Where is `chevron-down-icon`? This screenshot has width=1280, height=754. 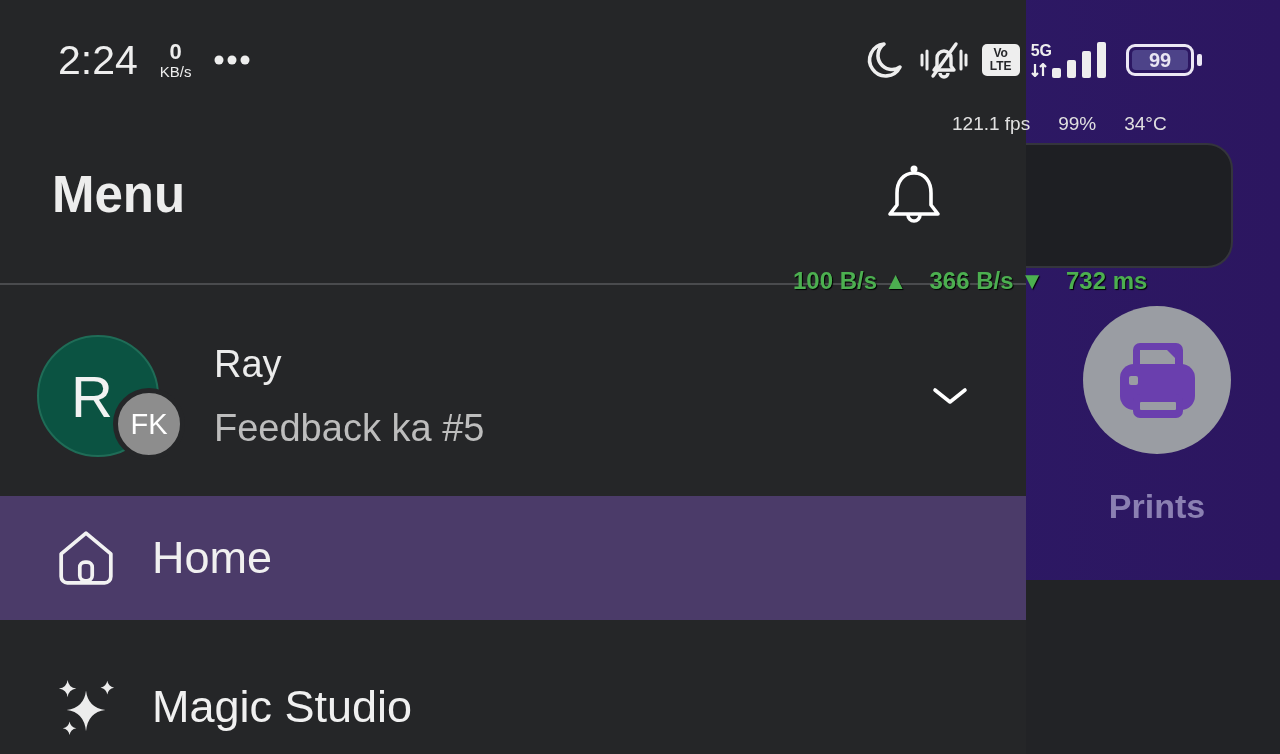 chevron-down-icon is located at coordinates (950, 396).